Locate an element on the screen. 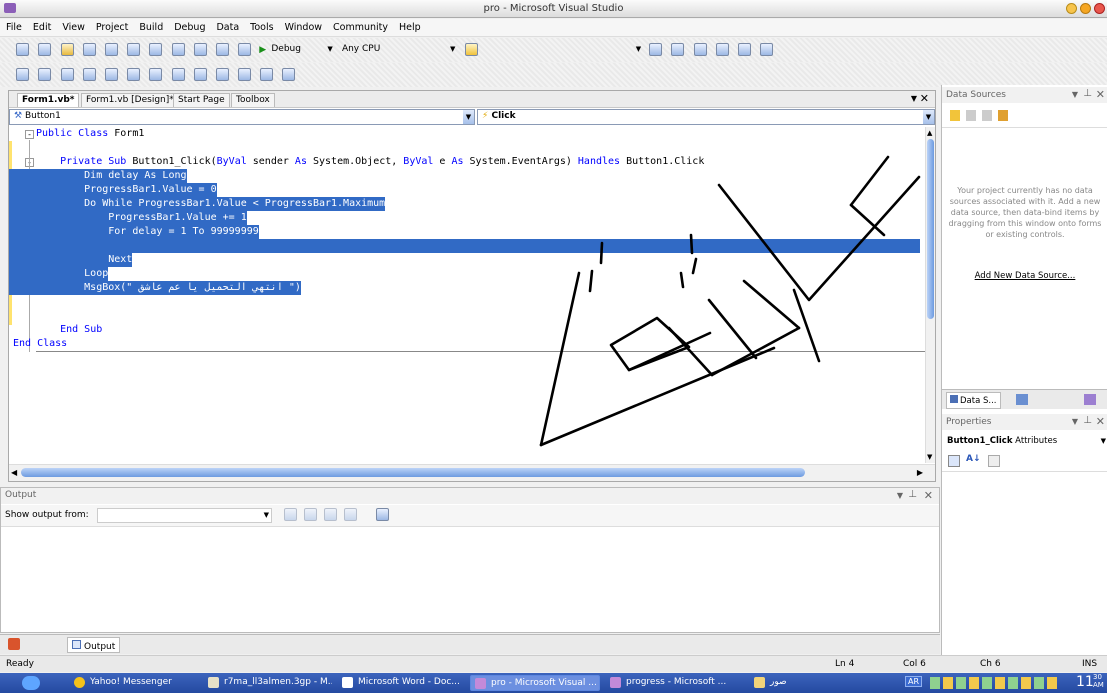  language-indicator: AR is located at coordinates (914, 681).